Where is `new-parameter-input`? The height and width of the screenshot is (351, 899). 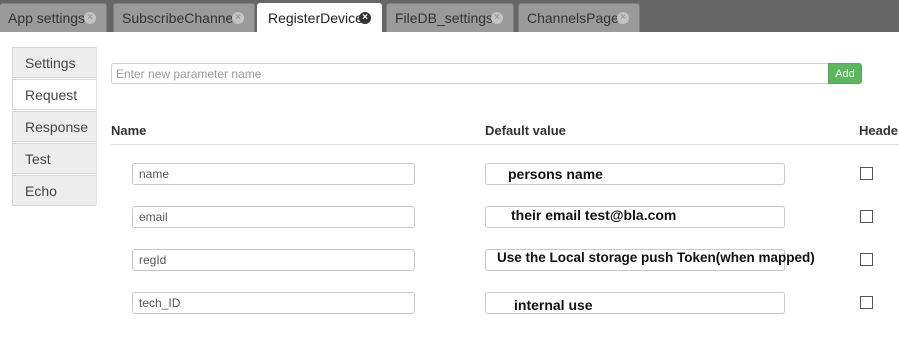
new-parameter-input is located at coordinates (470, 73).